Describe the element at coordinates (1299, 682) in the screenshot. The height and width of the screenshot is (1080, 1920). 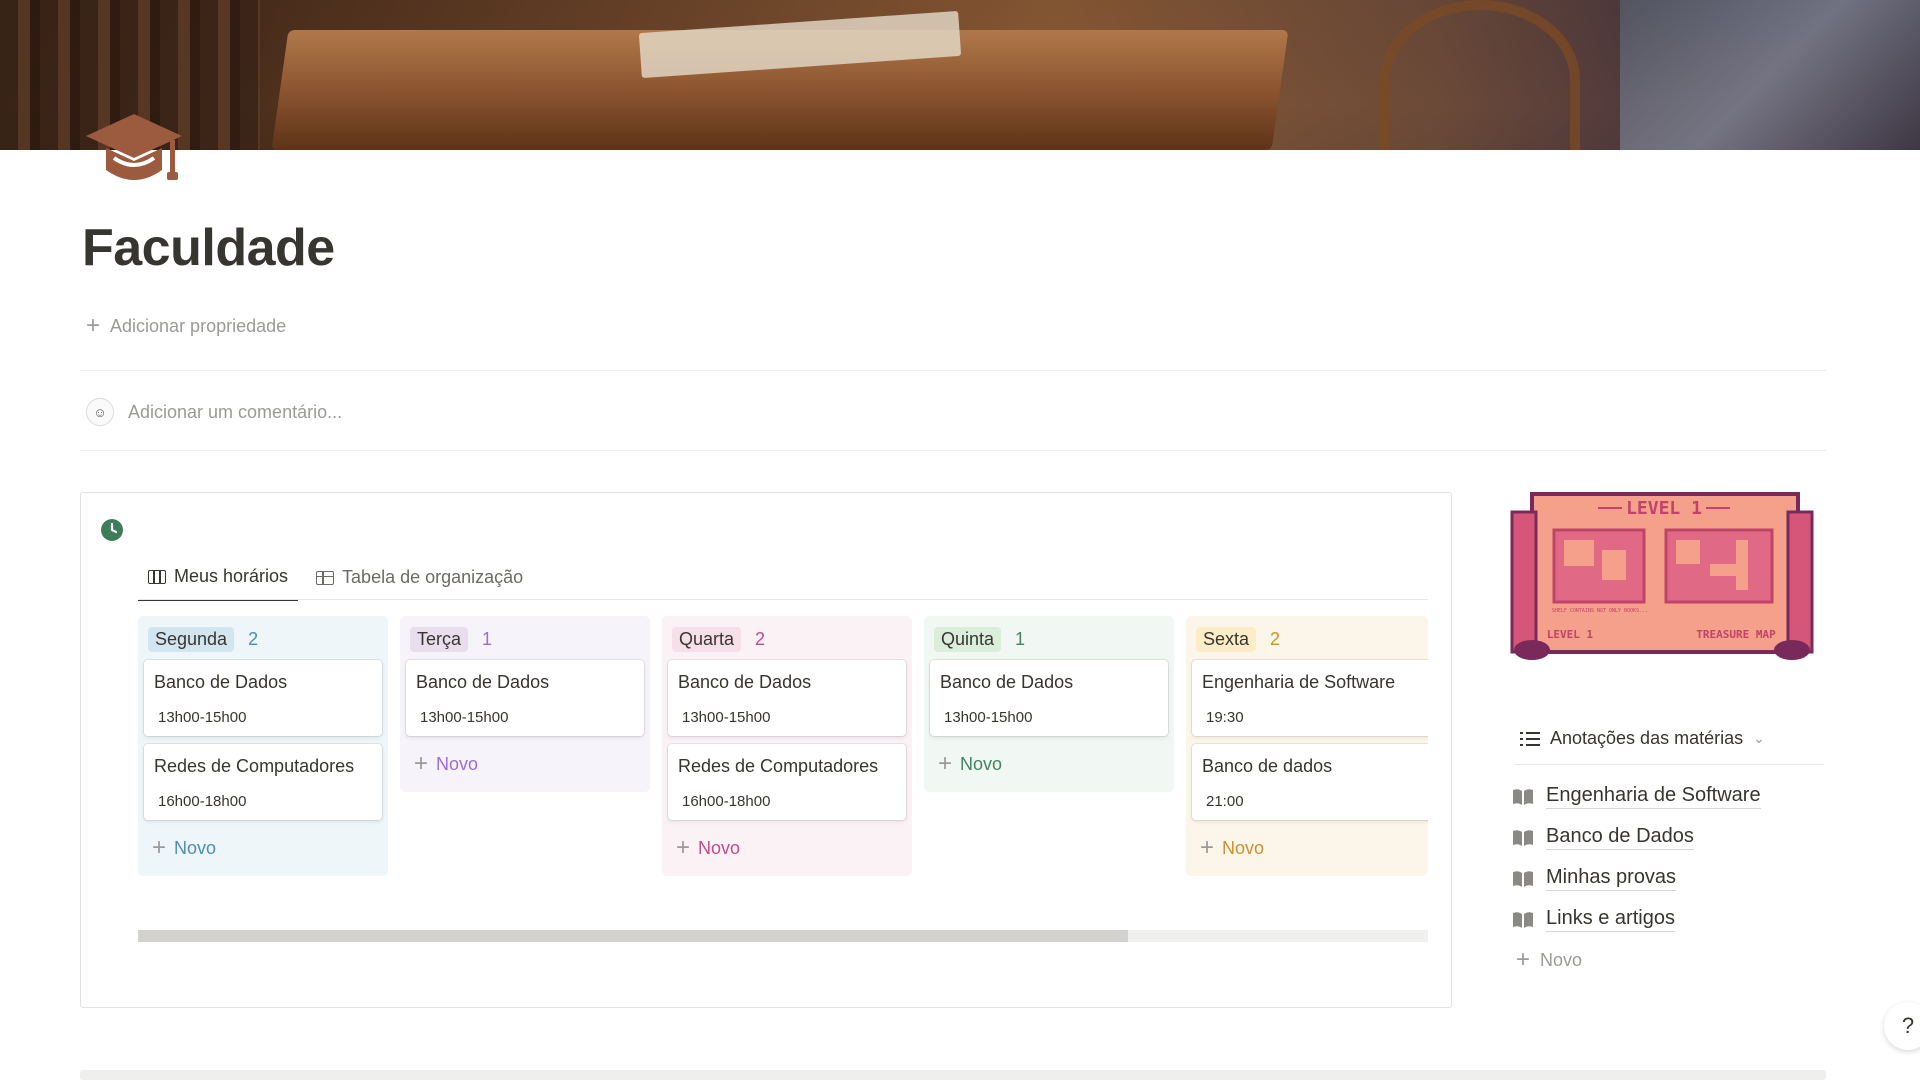
I see `card-title: Engenharia de Software` at that location.